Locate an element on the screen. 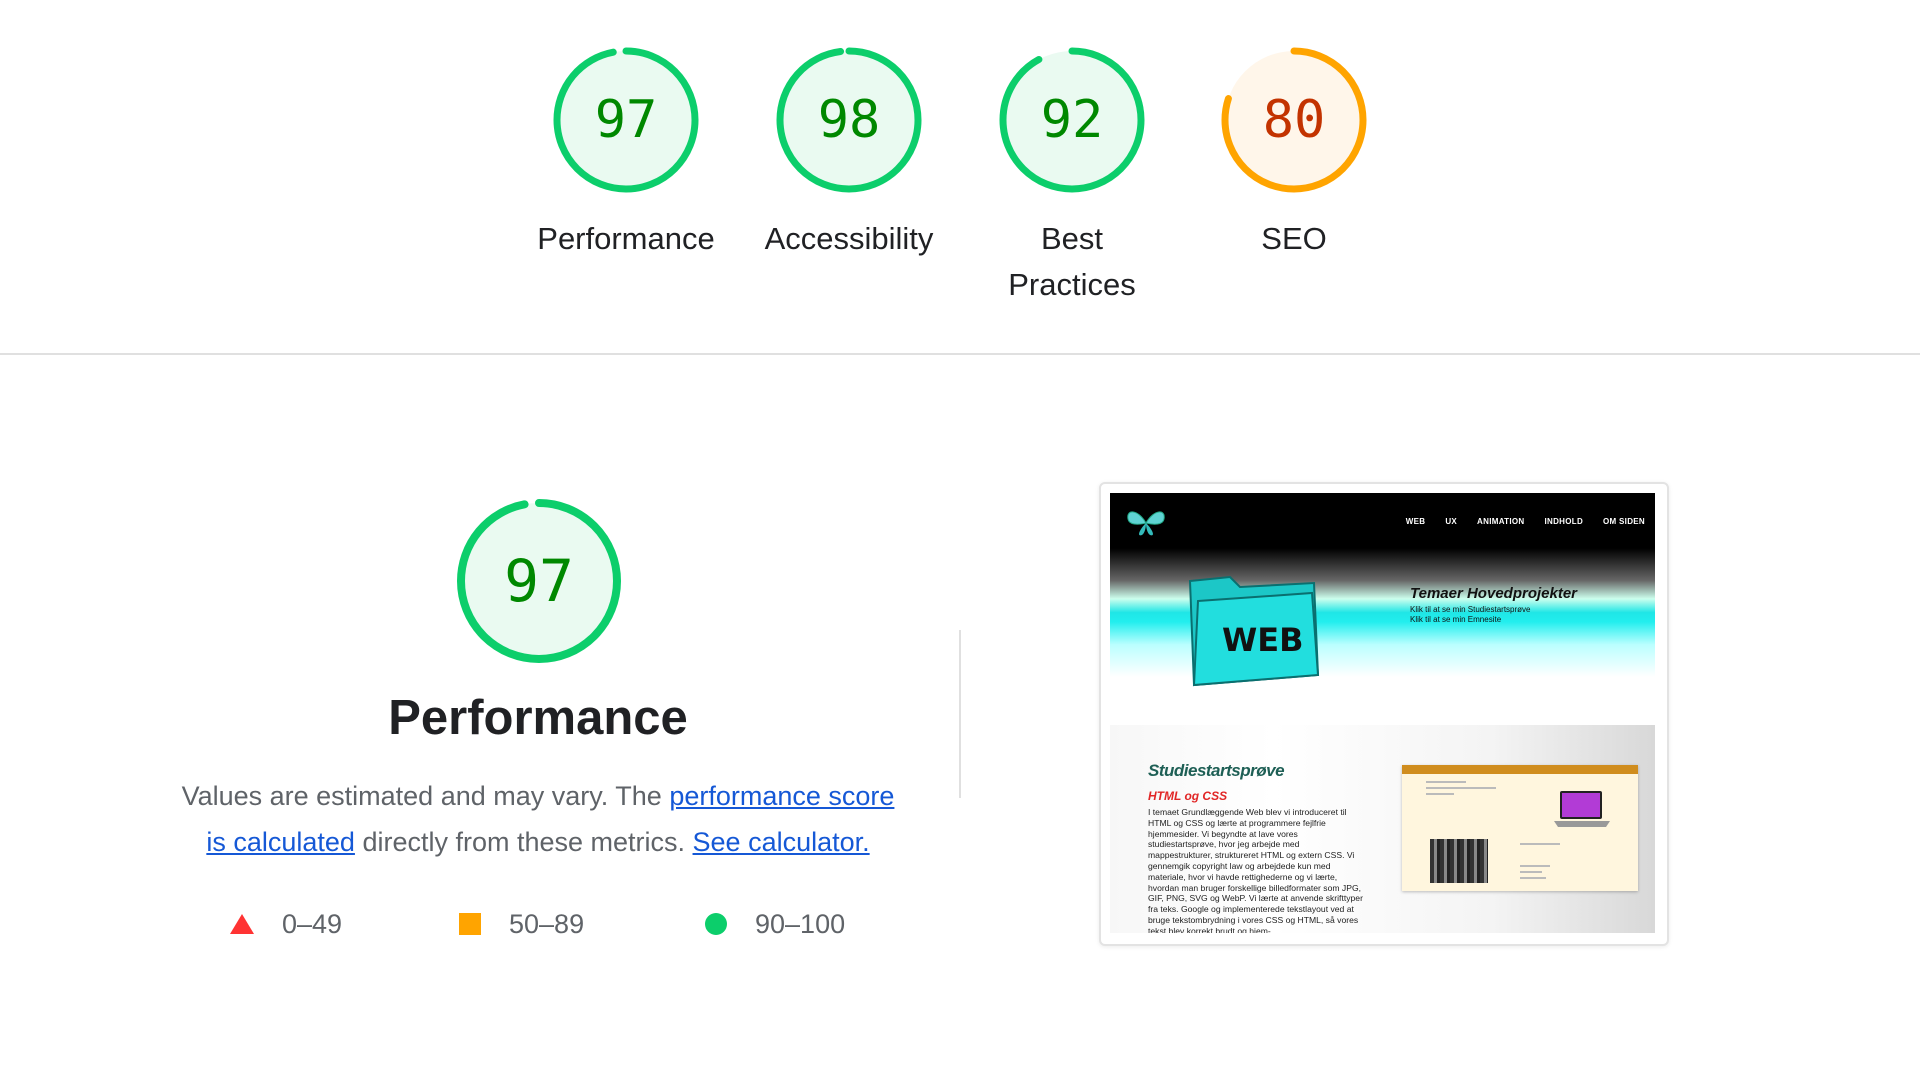 The image size is (1920, 1080). gauge-best-practices: 92 is located at coordinates (1072, 120).